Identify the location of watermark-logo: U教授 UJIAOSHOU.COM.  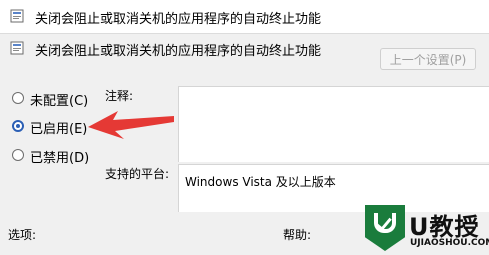
(427, 230).